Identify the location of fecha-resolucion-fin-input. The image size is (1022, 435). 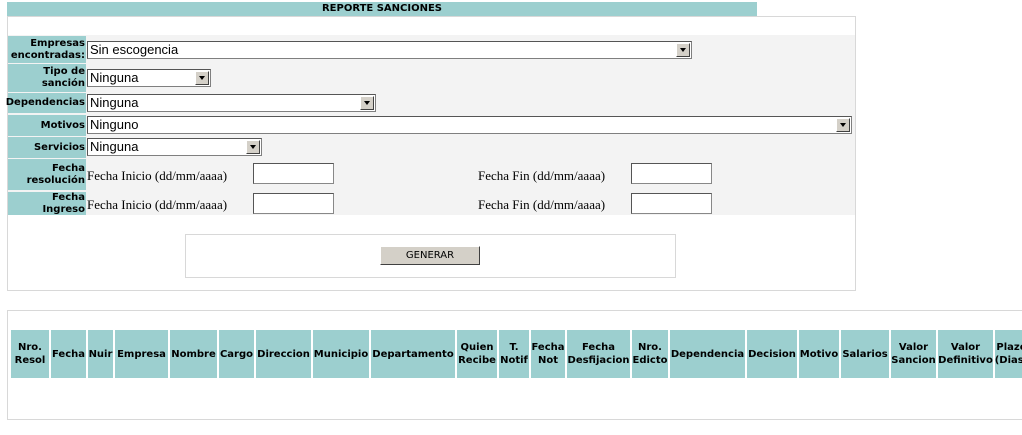
(671, 173).